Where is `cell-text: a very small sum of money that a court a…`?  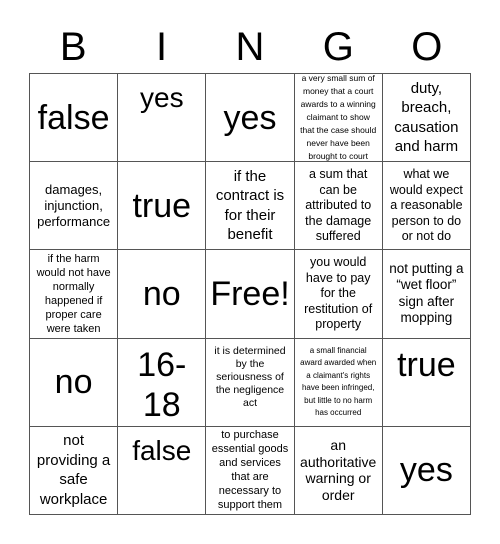 cell-text: a very small sum of money that a court a… is located at coordinates (338, 118).